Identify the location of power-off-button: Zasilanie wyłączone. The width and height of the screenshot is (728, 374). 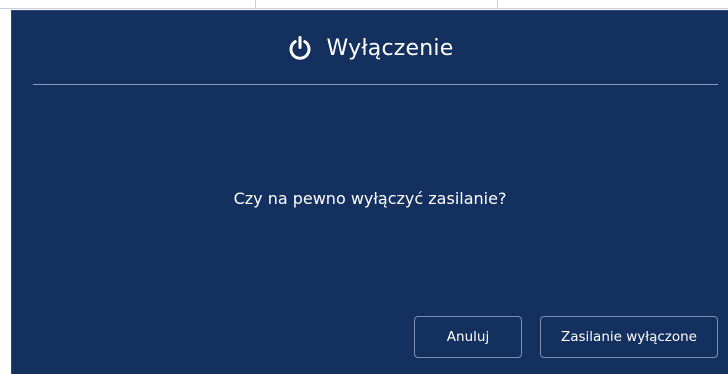
(629, 337).